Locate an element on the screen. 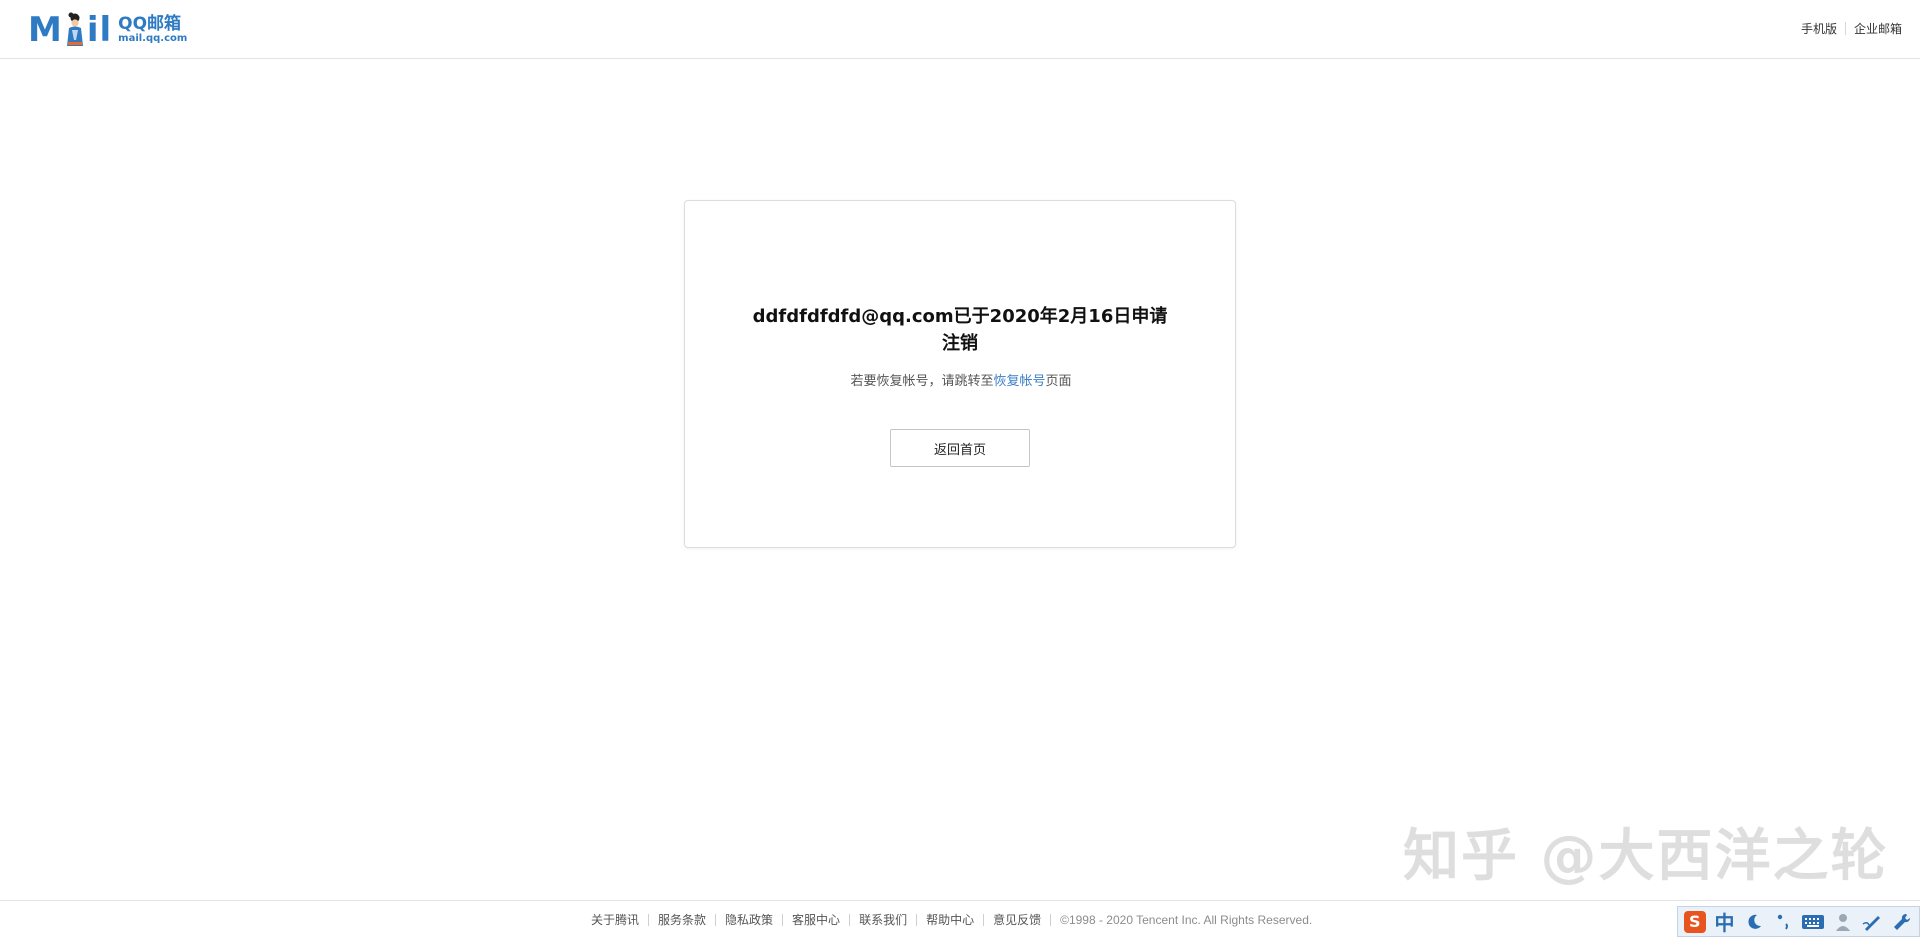  enterprise-mail-link: 企业邮箱 is located at coordinates (1878, 28).